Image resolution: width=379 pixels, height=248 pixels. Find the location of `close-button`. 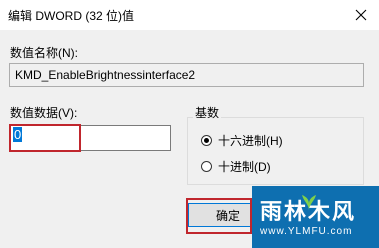

close-button is located at coordinates (361, 15).